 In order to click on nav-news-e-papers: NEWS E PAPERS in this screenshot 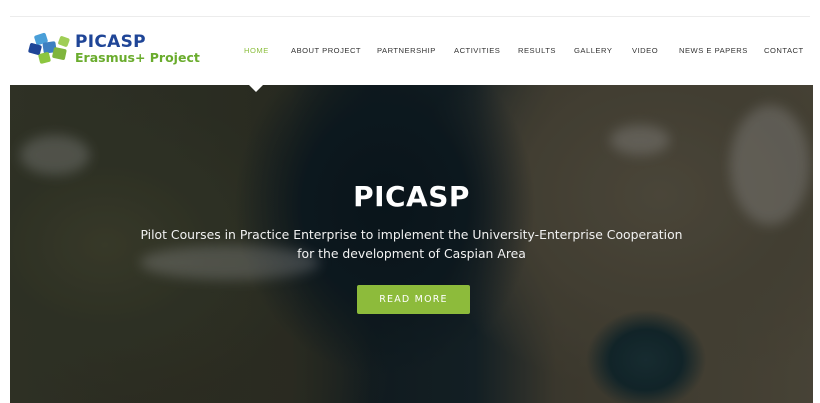, I will do `click(713, 51)`.